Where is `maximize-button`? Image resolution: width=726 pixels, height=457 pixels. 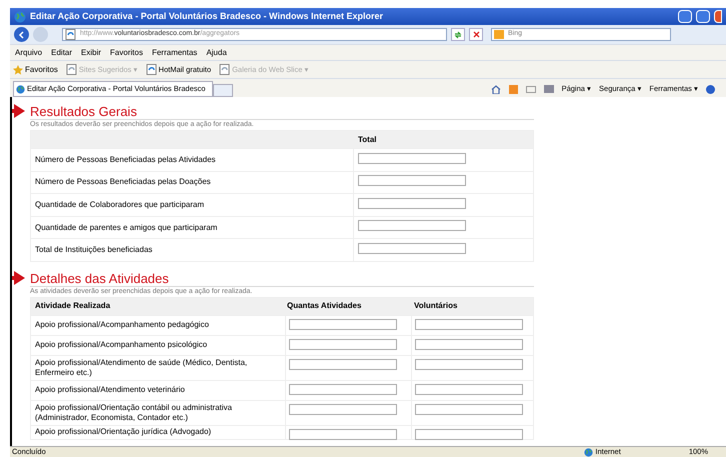
maximize-button is located at coordinates (703, 16).